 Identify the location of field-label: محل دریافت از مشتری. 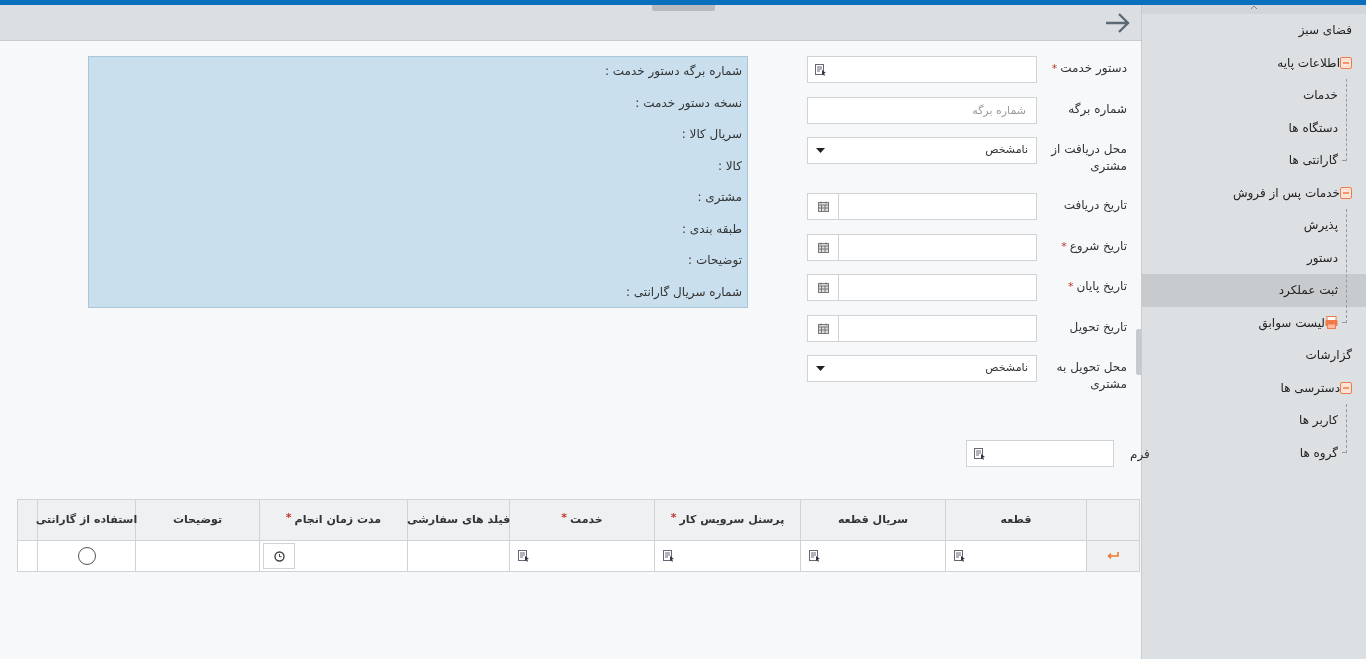
(1089, 158).